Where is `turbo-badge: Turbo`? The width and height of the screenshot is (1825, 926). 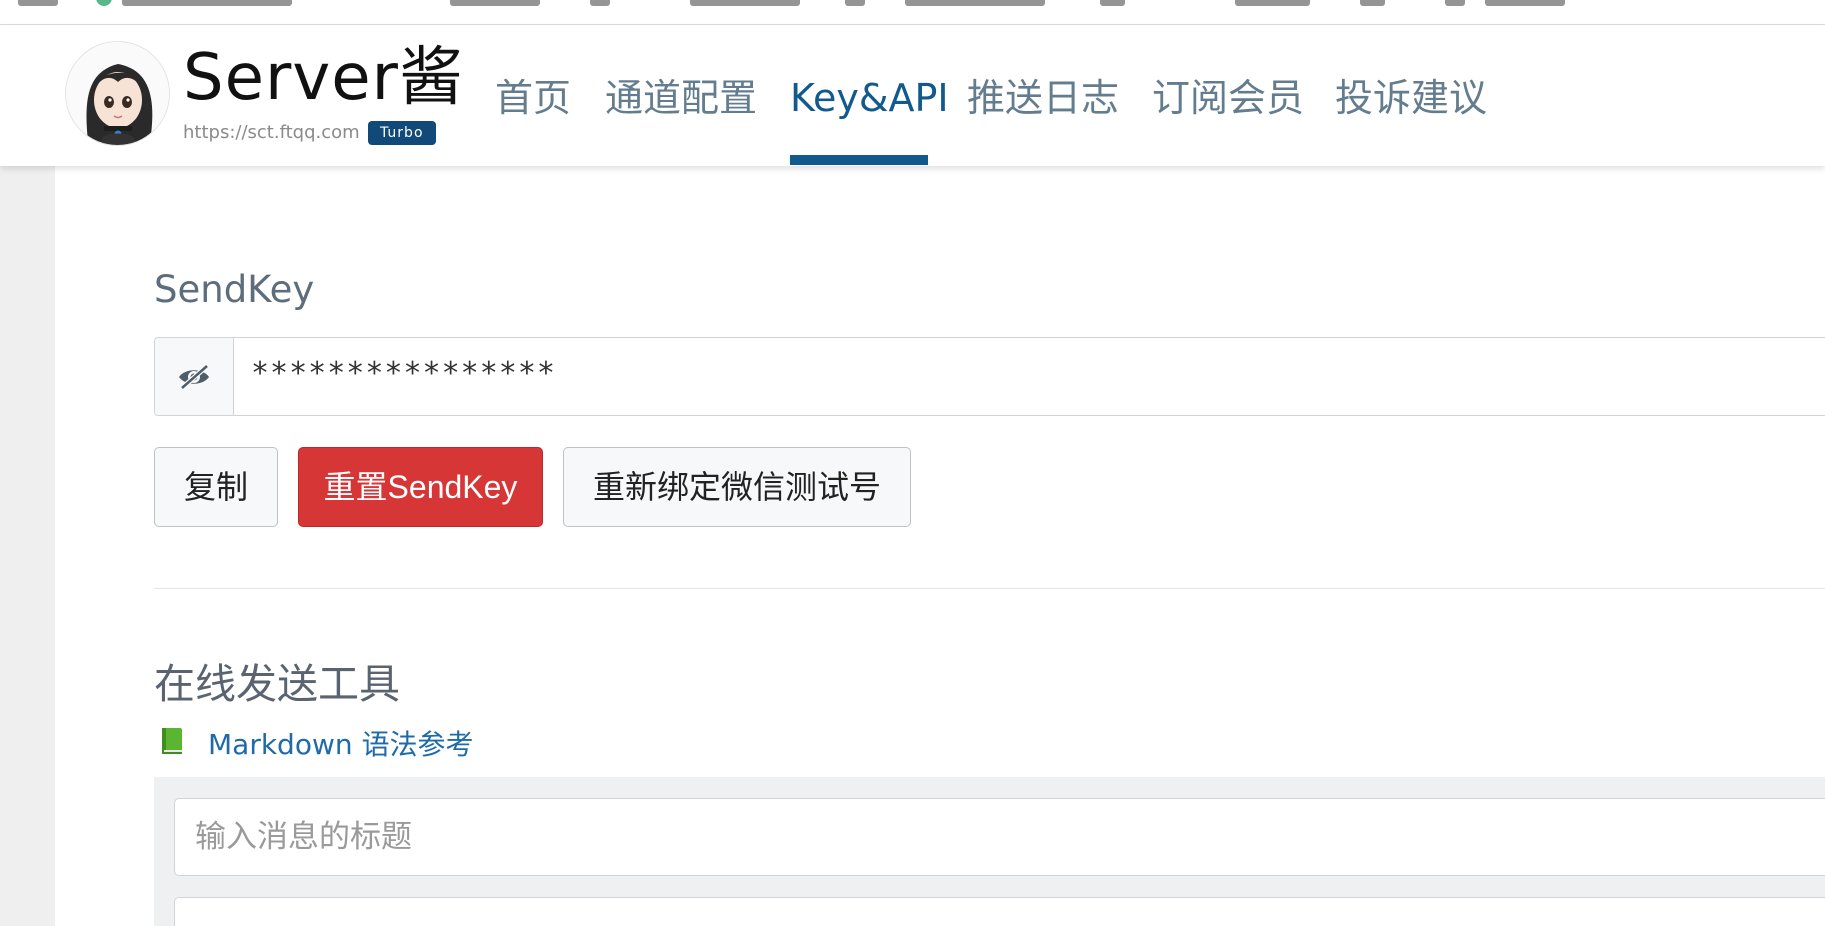 turbo-badge: Turbo is located at coordinates (402, 133).